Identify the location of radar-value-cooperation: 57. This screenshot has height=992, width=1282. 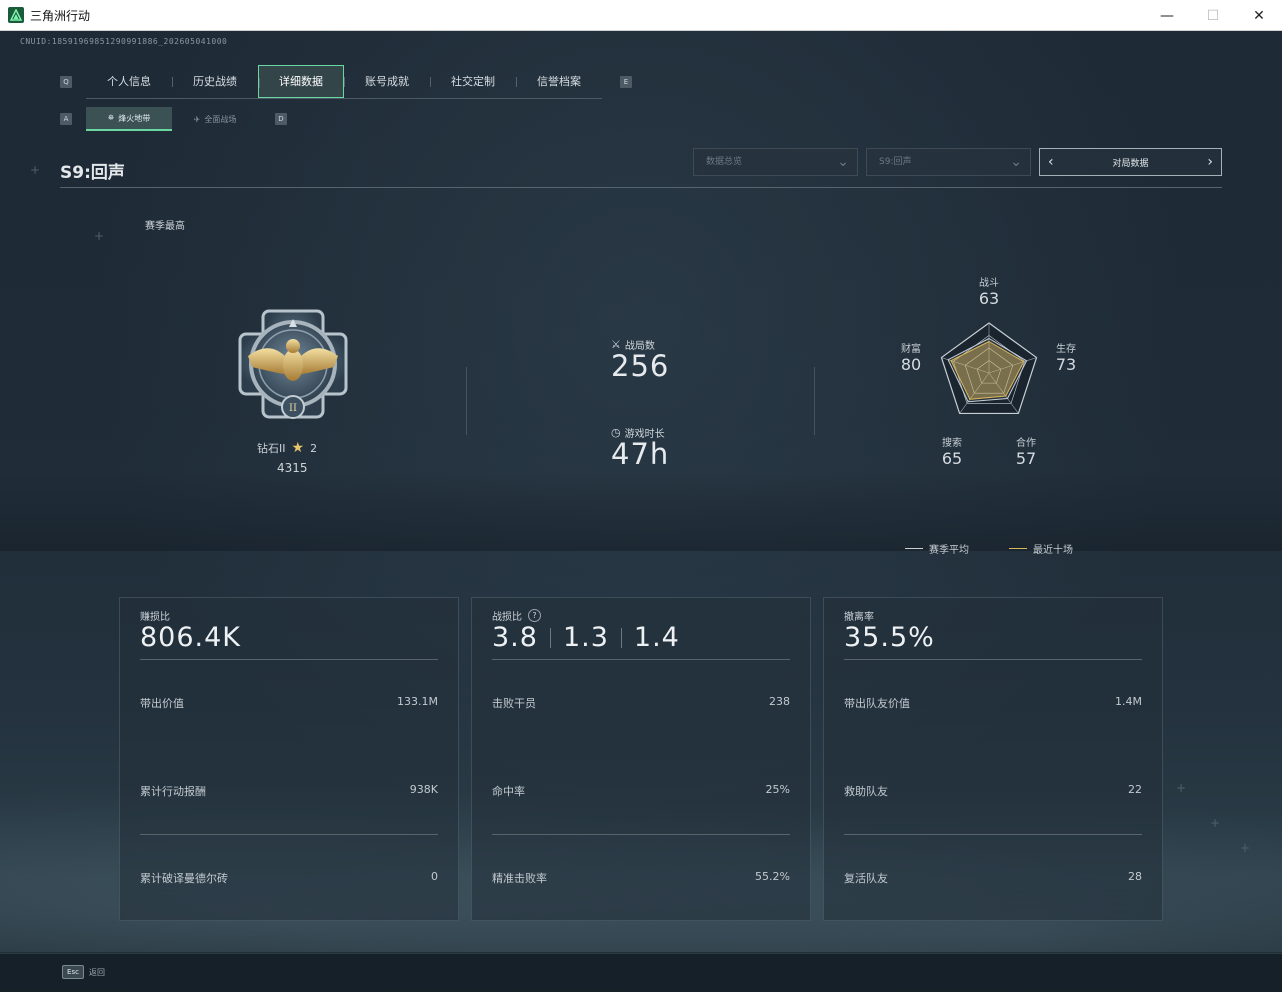
(1026, 458).